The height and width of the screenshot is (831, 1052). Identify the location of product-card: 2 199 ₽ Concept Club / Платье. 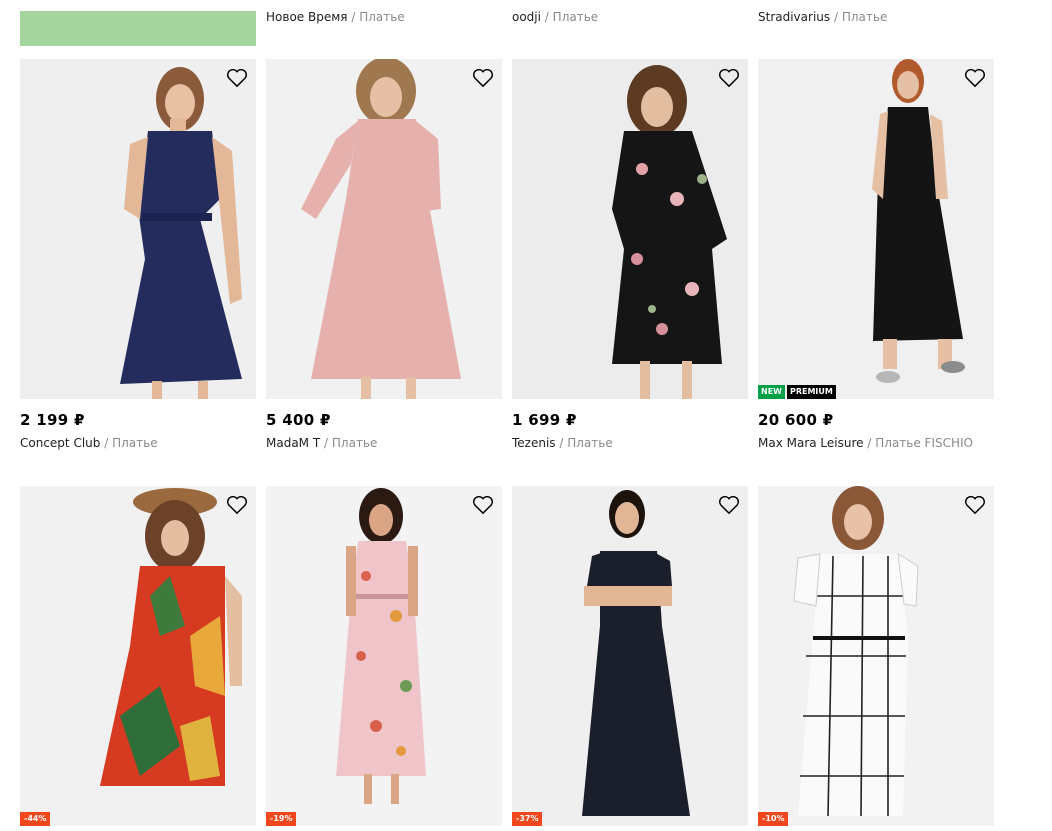
(138, 254).